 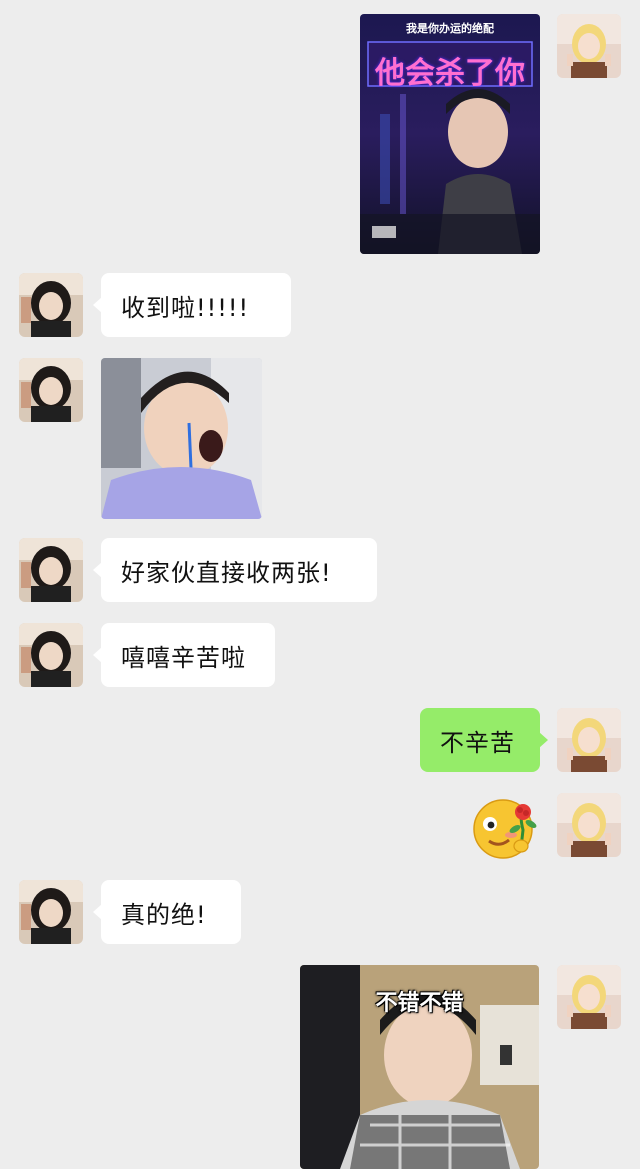 I want to click on meme-caption: 不错不错, so click(x=419, y=1003).